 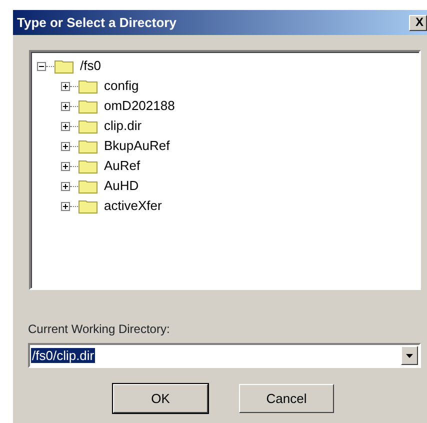 I want to click on window-title: Type or Select a Directory, so click(x=97, y=23).